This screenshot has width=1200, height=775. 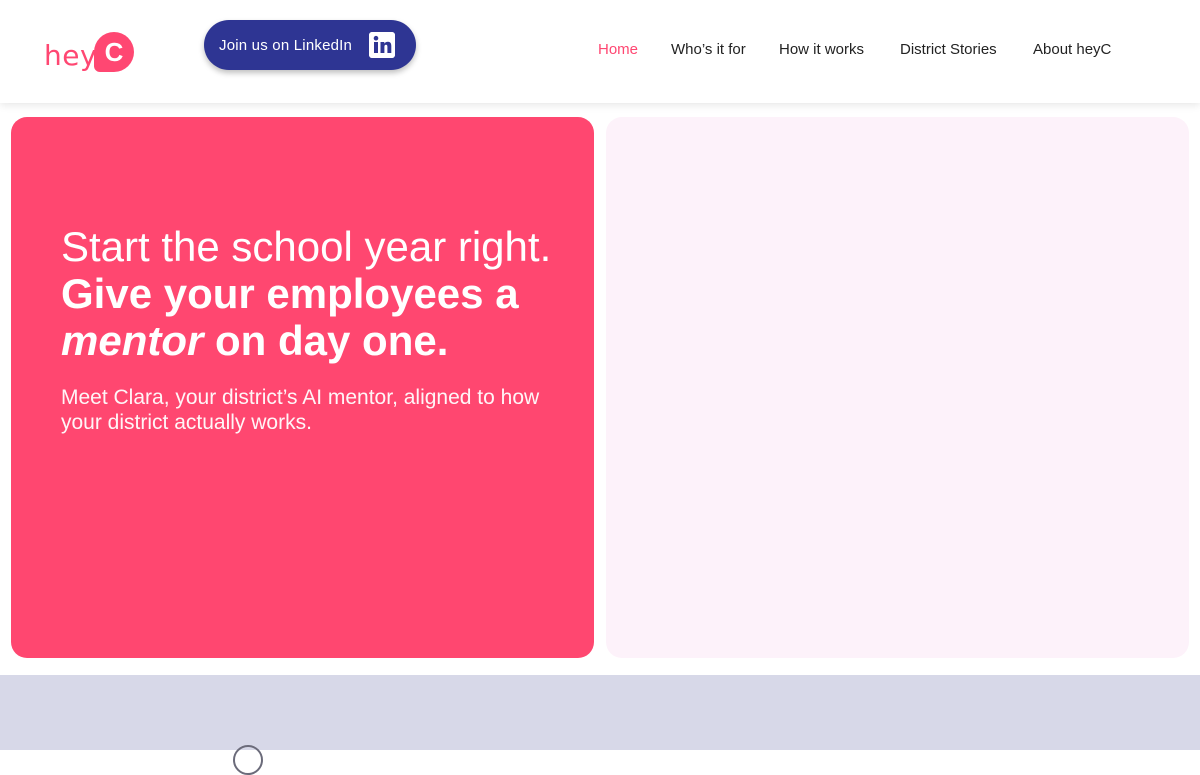 What do you see at coordinates (600, 725) in the screenshot?
I see `next-section-band` at bounding box center [600, 725].